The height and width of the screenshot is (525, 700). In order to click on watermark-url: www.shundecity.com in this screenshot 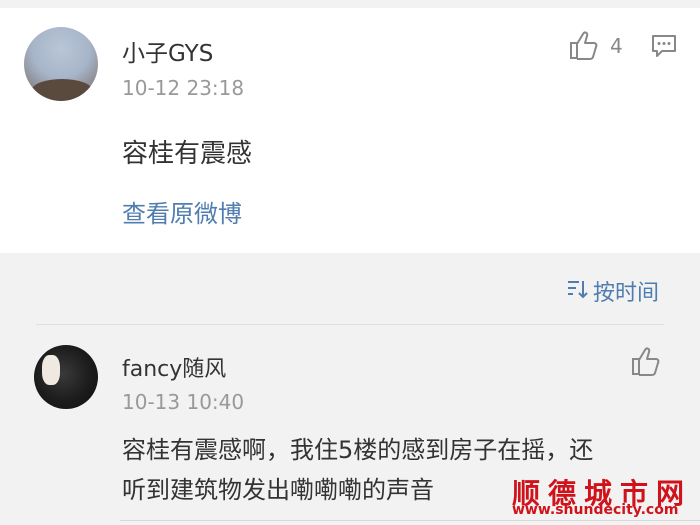, I will do `click(595, 510)`.